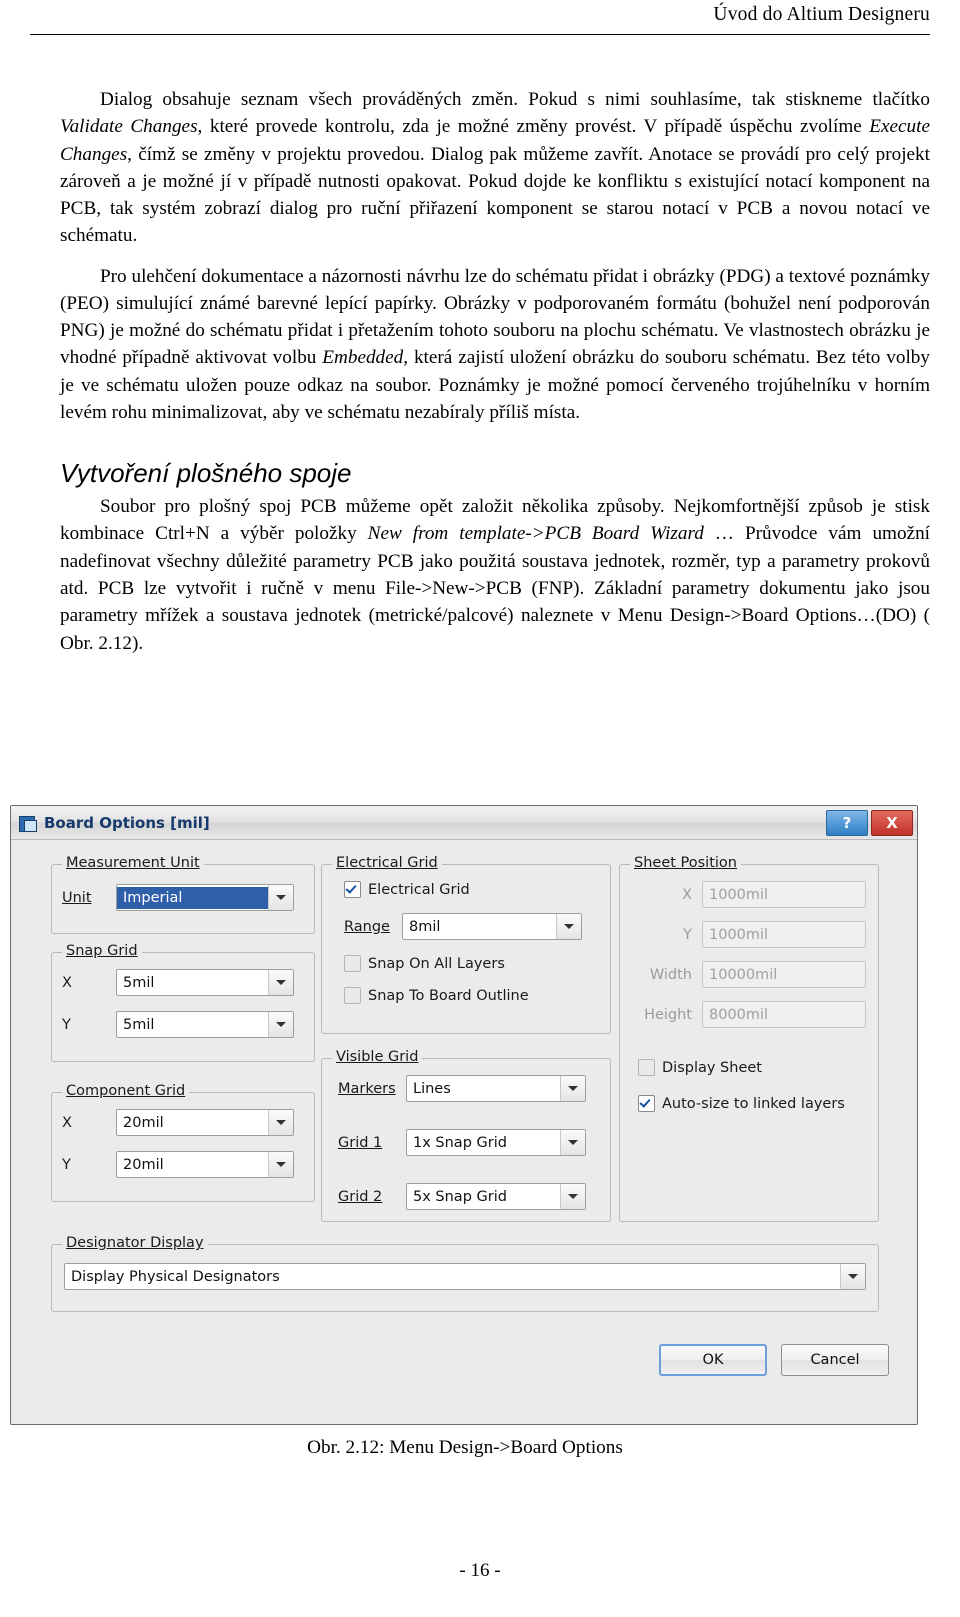 The height and width of the screenshot is (1617, 960). What do you see at coordinates (687, 894) in the screenshot?
I see `label-sheet-x: X` at bounding box center [687, 894].